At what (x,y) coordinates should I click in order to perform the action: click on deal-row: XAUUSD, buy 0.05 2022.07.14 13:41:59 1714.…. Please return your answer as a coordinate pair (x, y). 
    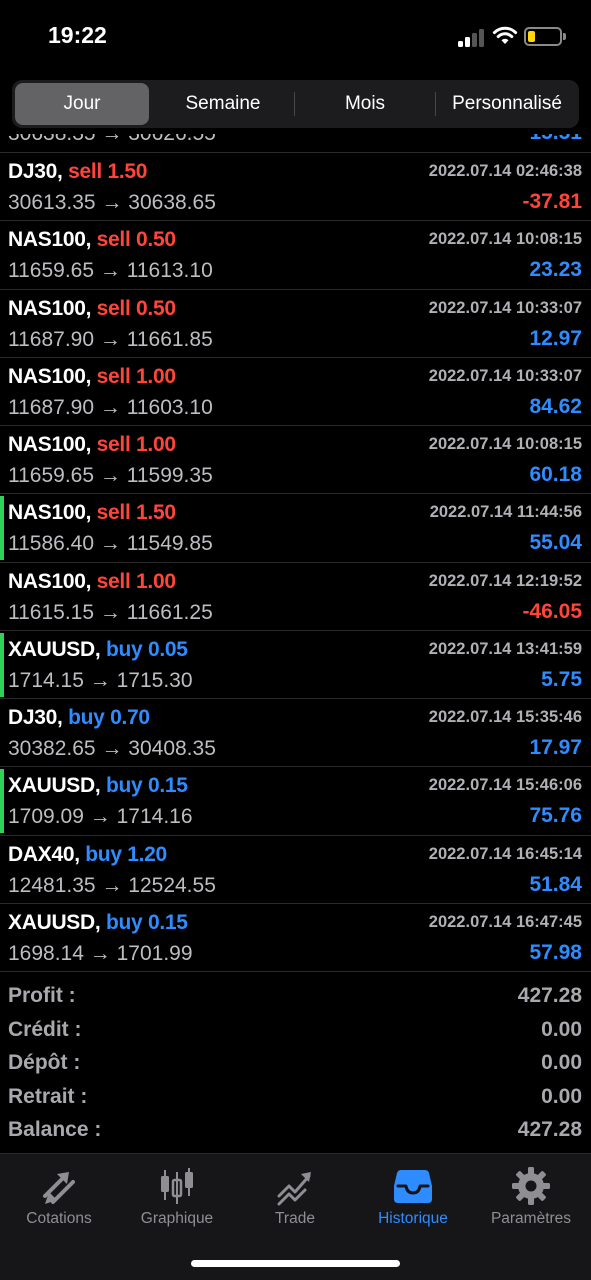
    Looking at the image, I should click on (295, 665).